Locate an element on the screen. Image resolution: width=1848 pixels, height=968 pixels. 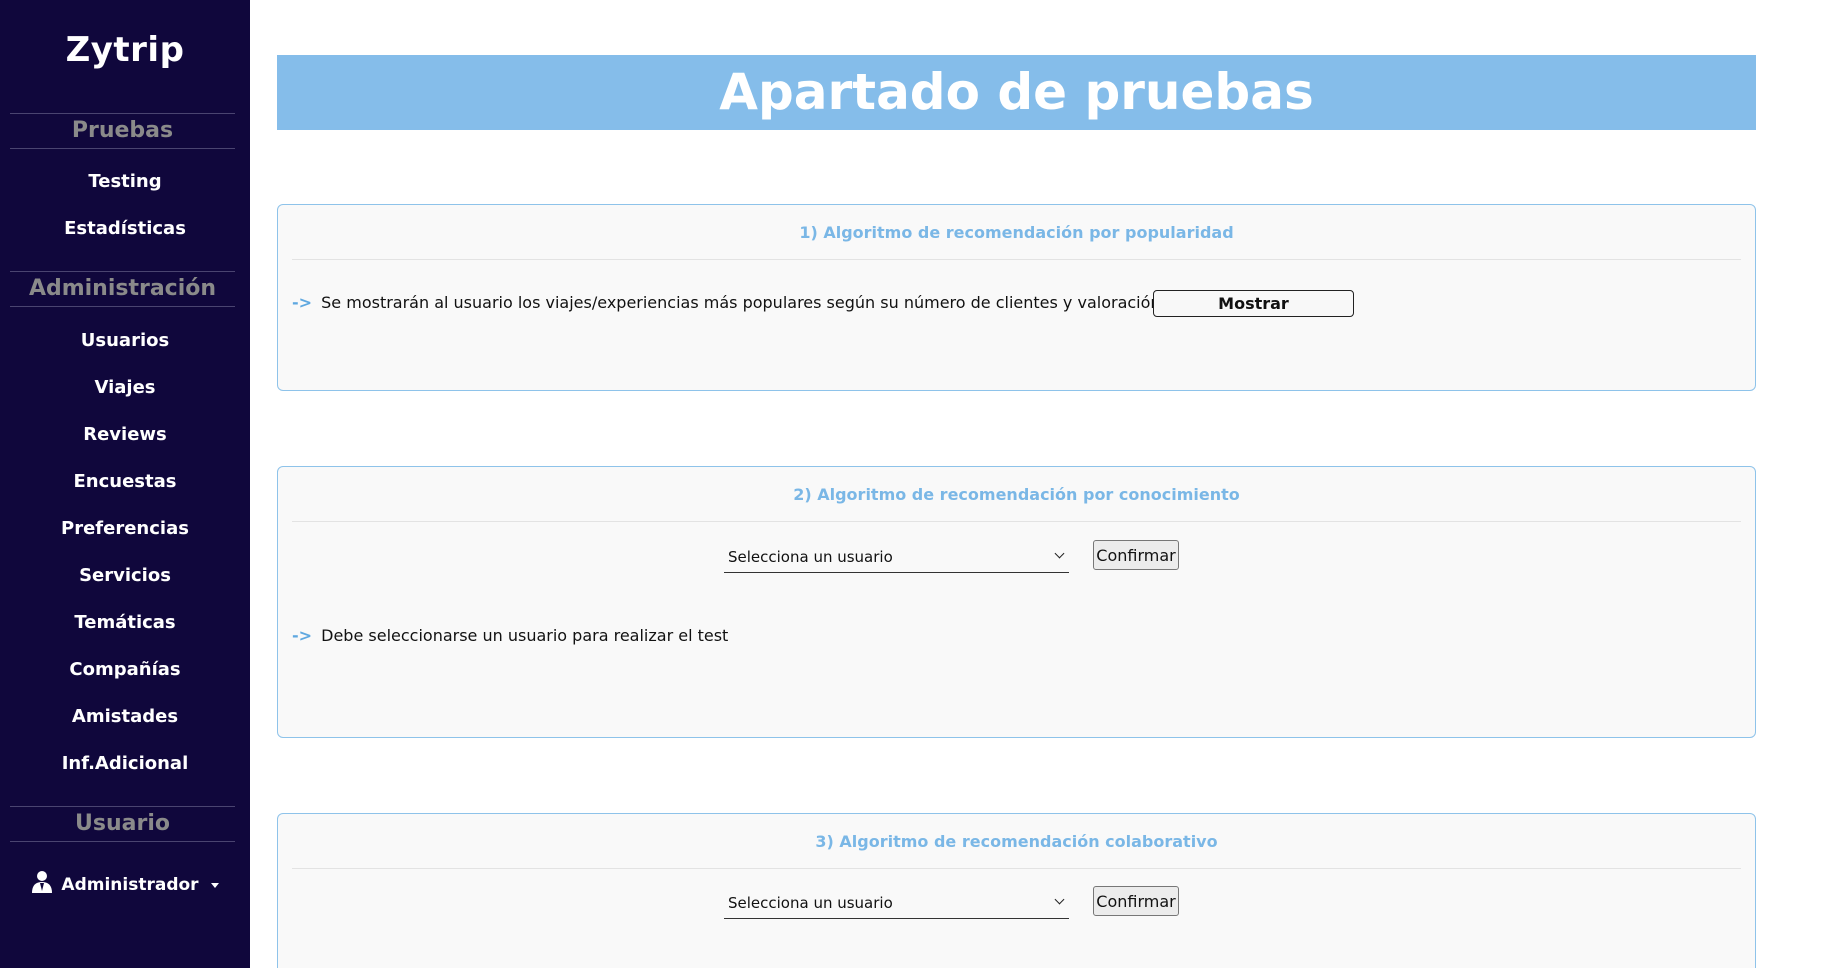
section-header-usuario: Usuario is located at coordinates (122, 824).